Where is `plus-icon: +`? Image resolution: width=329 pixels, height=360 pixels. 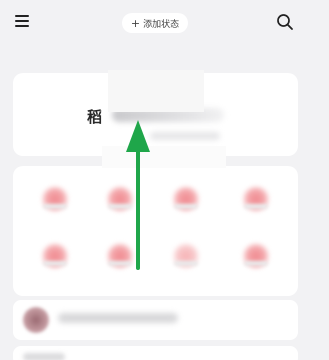
plus-icon: + is located at coordinates (135, 23).